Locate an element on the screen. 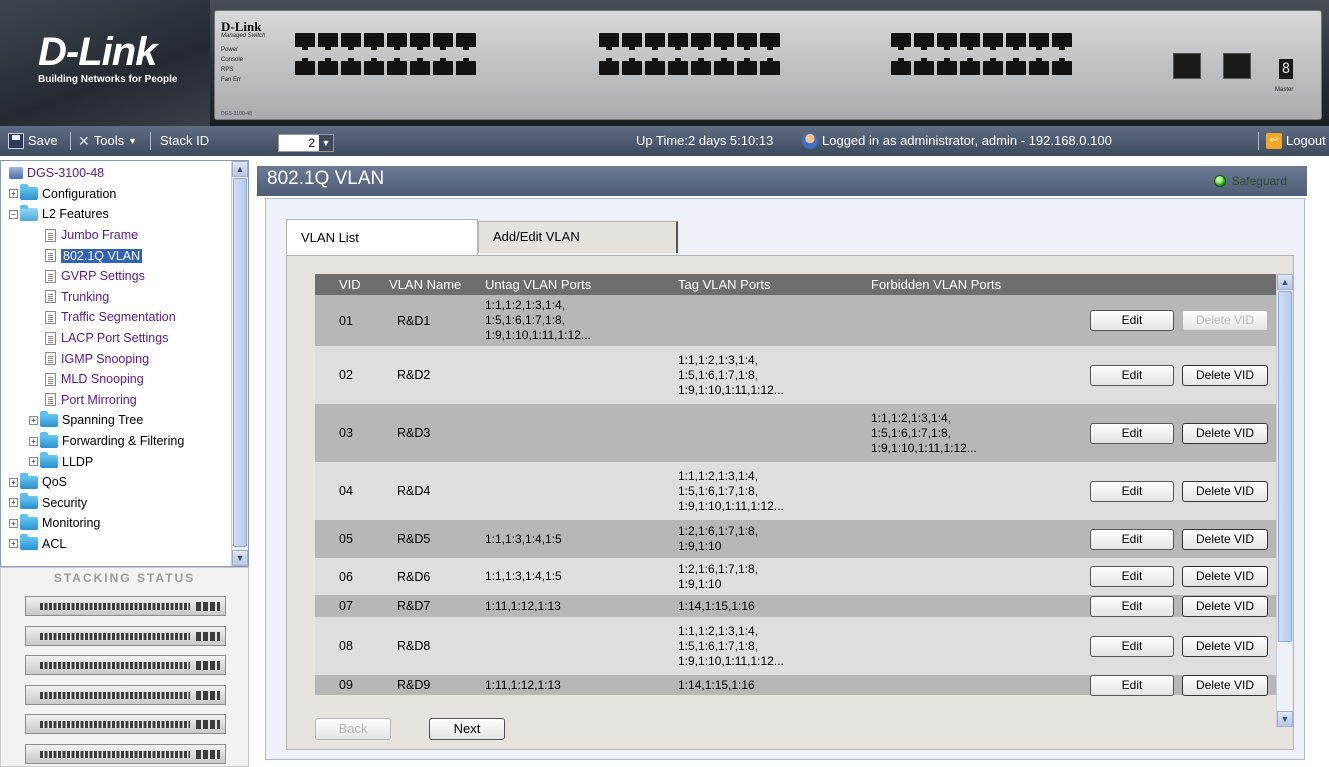 This screenshot has height=767, width=1329. tab-add-edit-vlan: Add/Edit VLAN is located at coordinates (578, 237).